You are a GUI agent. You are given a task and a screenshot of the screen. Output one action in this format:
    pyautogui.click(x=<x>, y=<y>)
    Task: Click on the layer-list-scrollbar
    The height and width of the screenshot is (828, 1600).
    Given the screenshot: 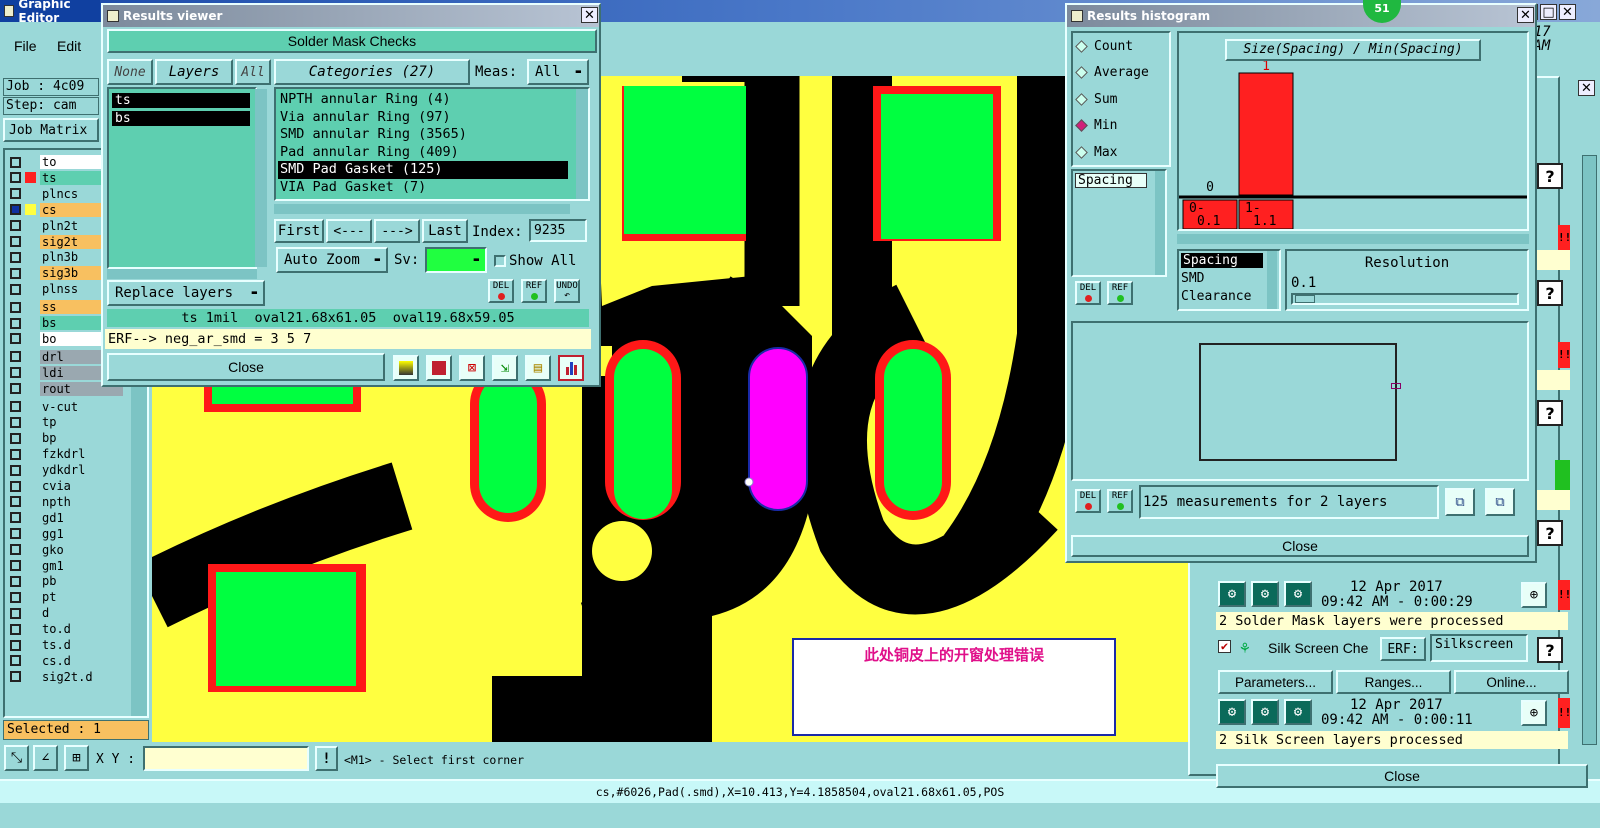 What is the action you would take?
    pyautogui.click(x=261, y=178)
    